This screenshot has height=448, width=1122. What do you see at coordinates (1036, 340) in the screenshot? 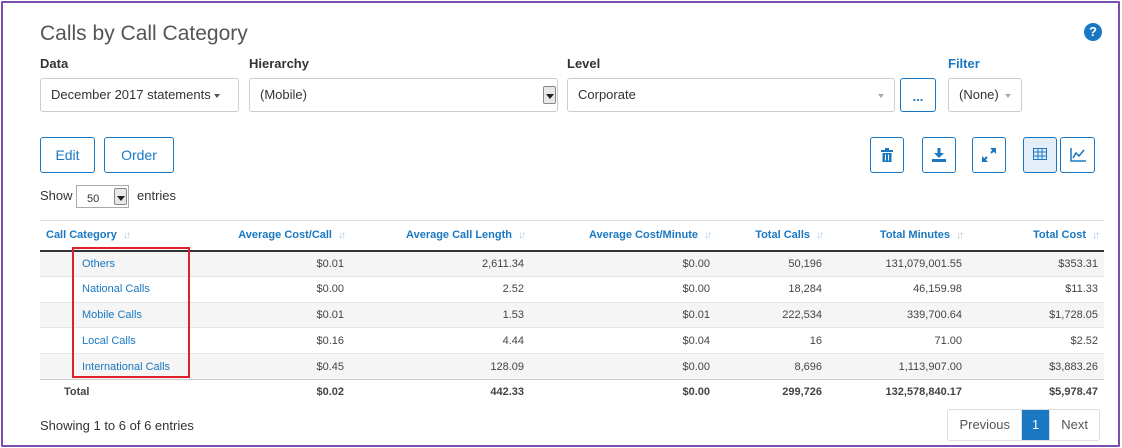
I see `table-cell: $2.52` at bounding box center [1036, 340].